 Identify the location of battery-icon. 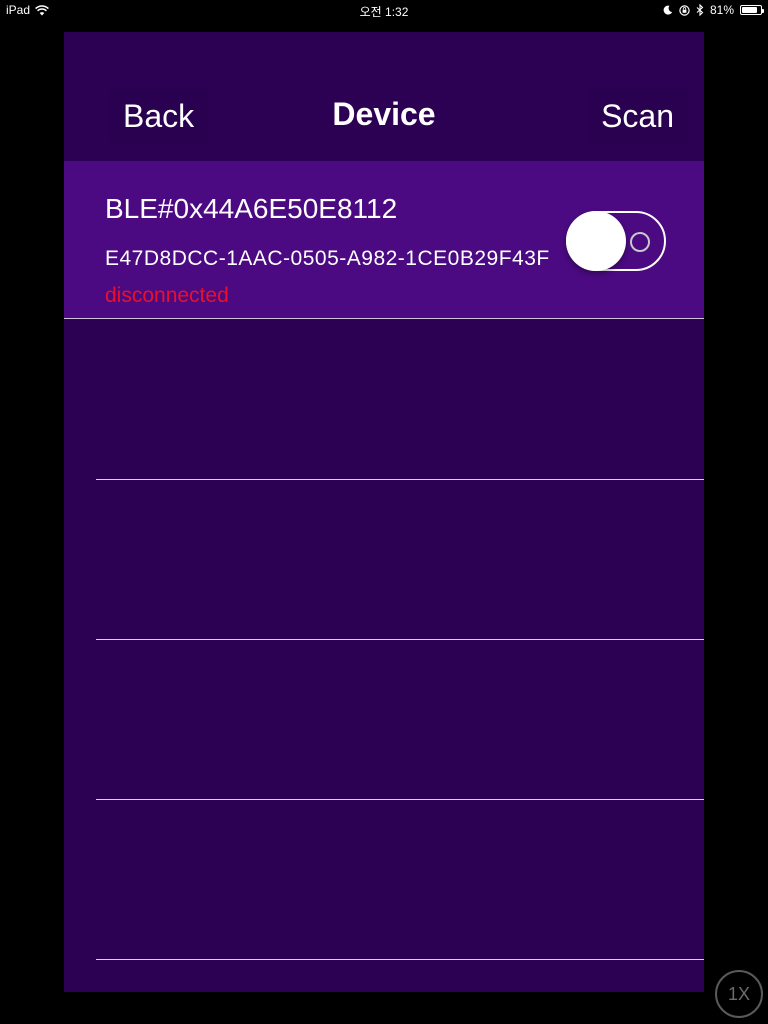
(752, 10).